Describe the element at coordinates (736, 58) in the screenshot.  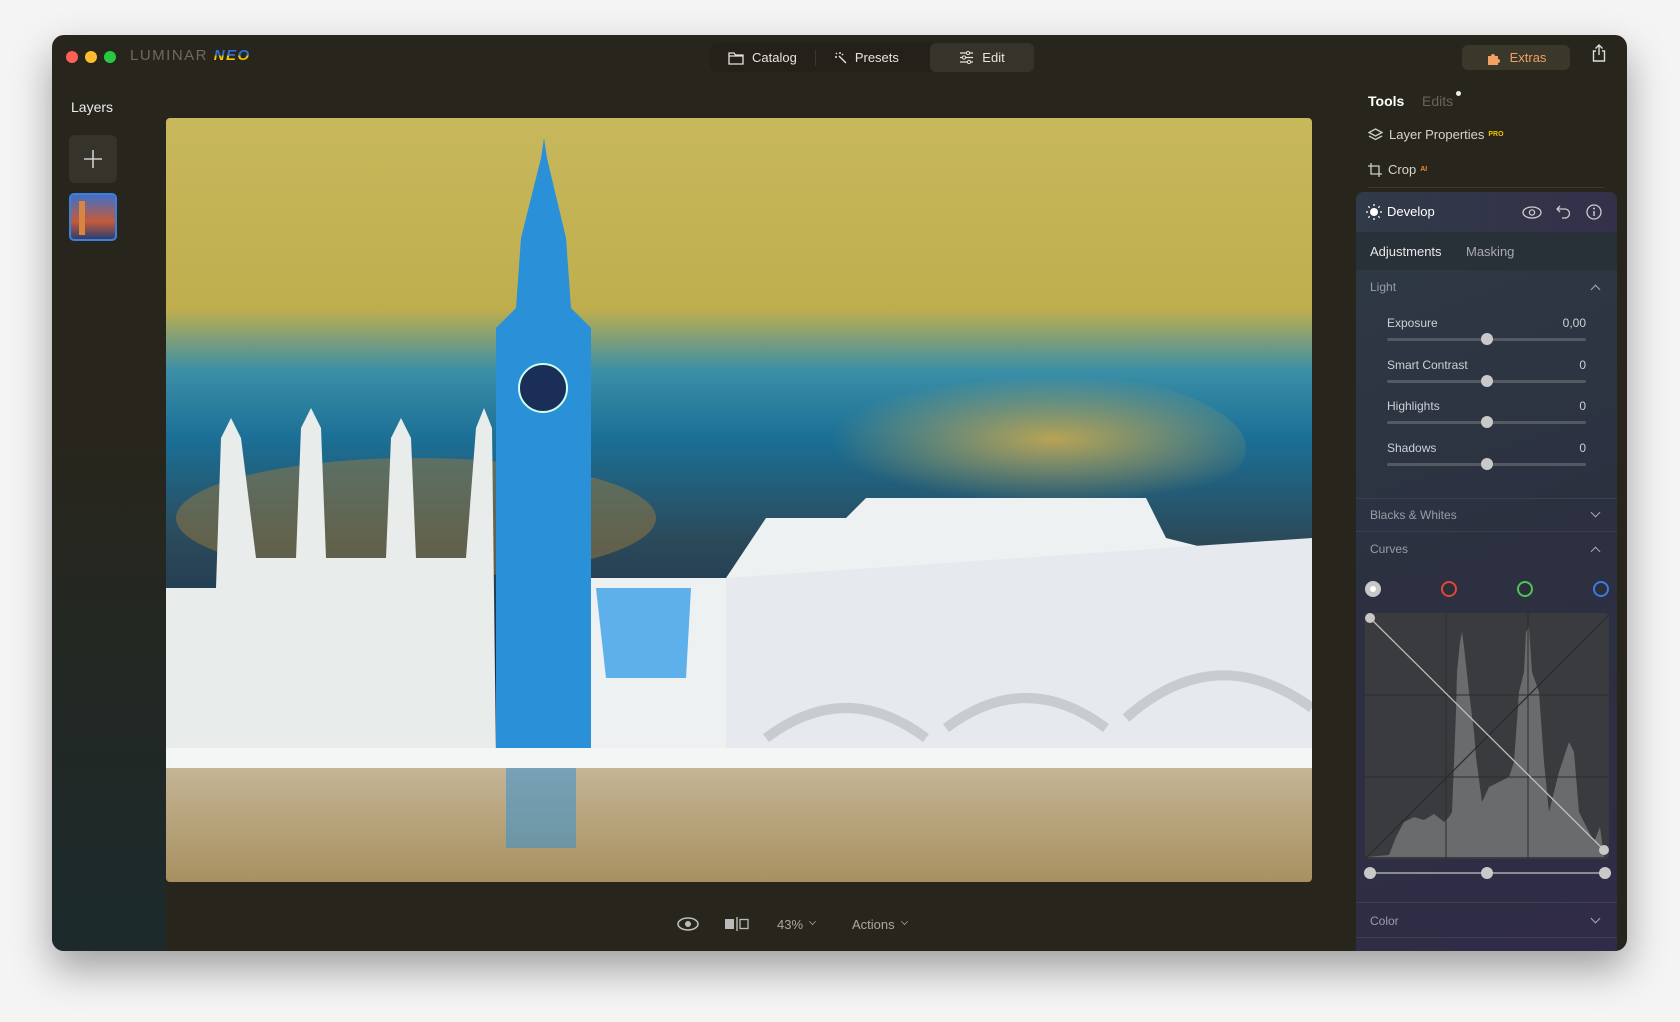
I see `folder-icon` at that location.